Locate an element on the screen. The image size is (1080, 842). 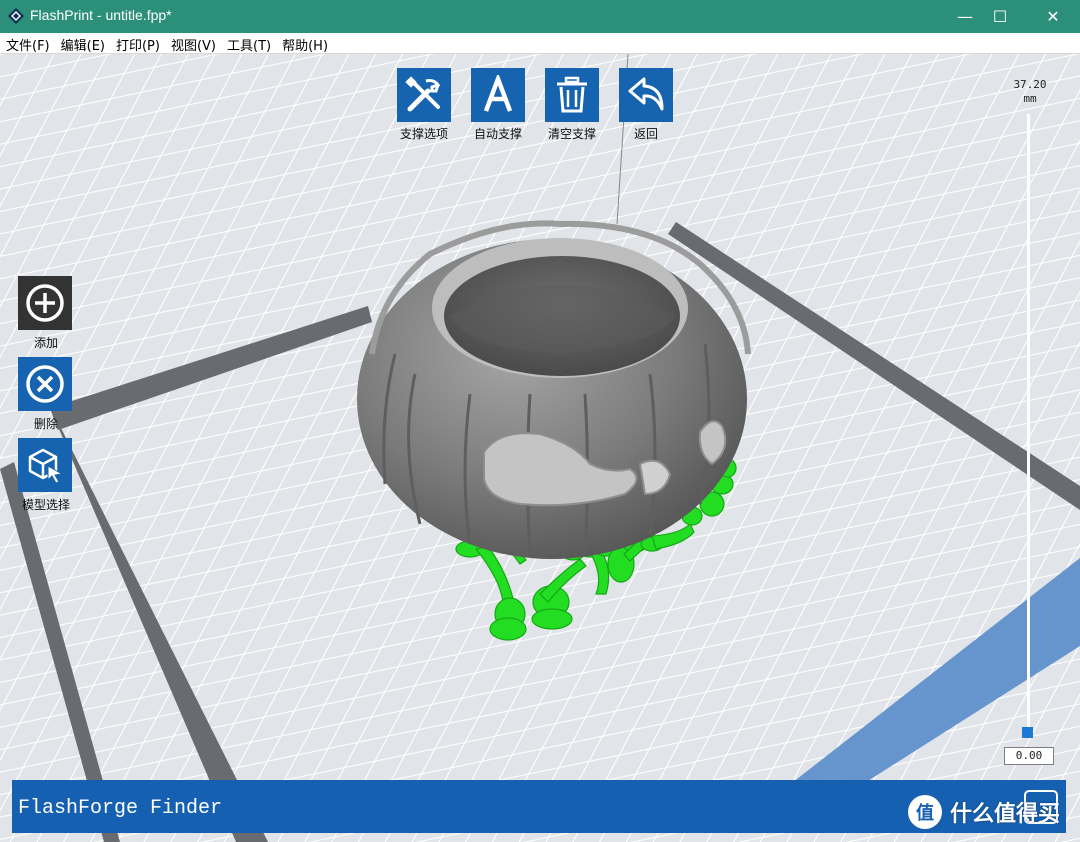
title-bar: FlashPrint - untitle.fpp* — ☐ ✕ is located at coordinates (540, 16).